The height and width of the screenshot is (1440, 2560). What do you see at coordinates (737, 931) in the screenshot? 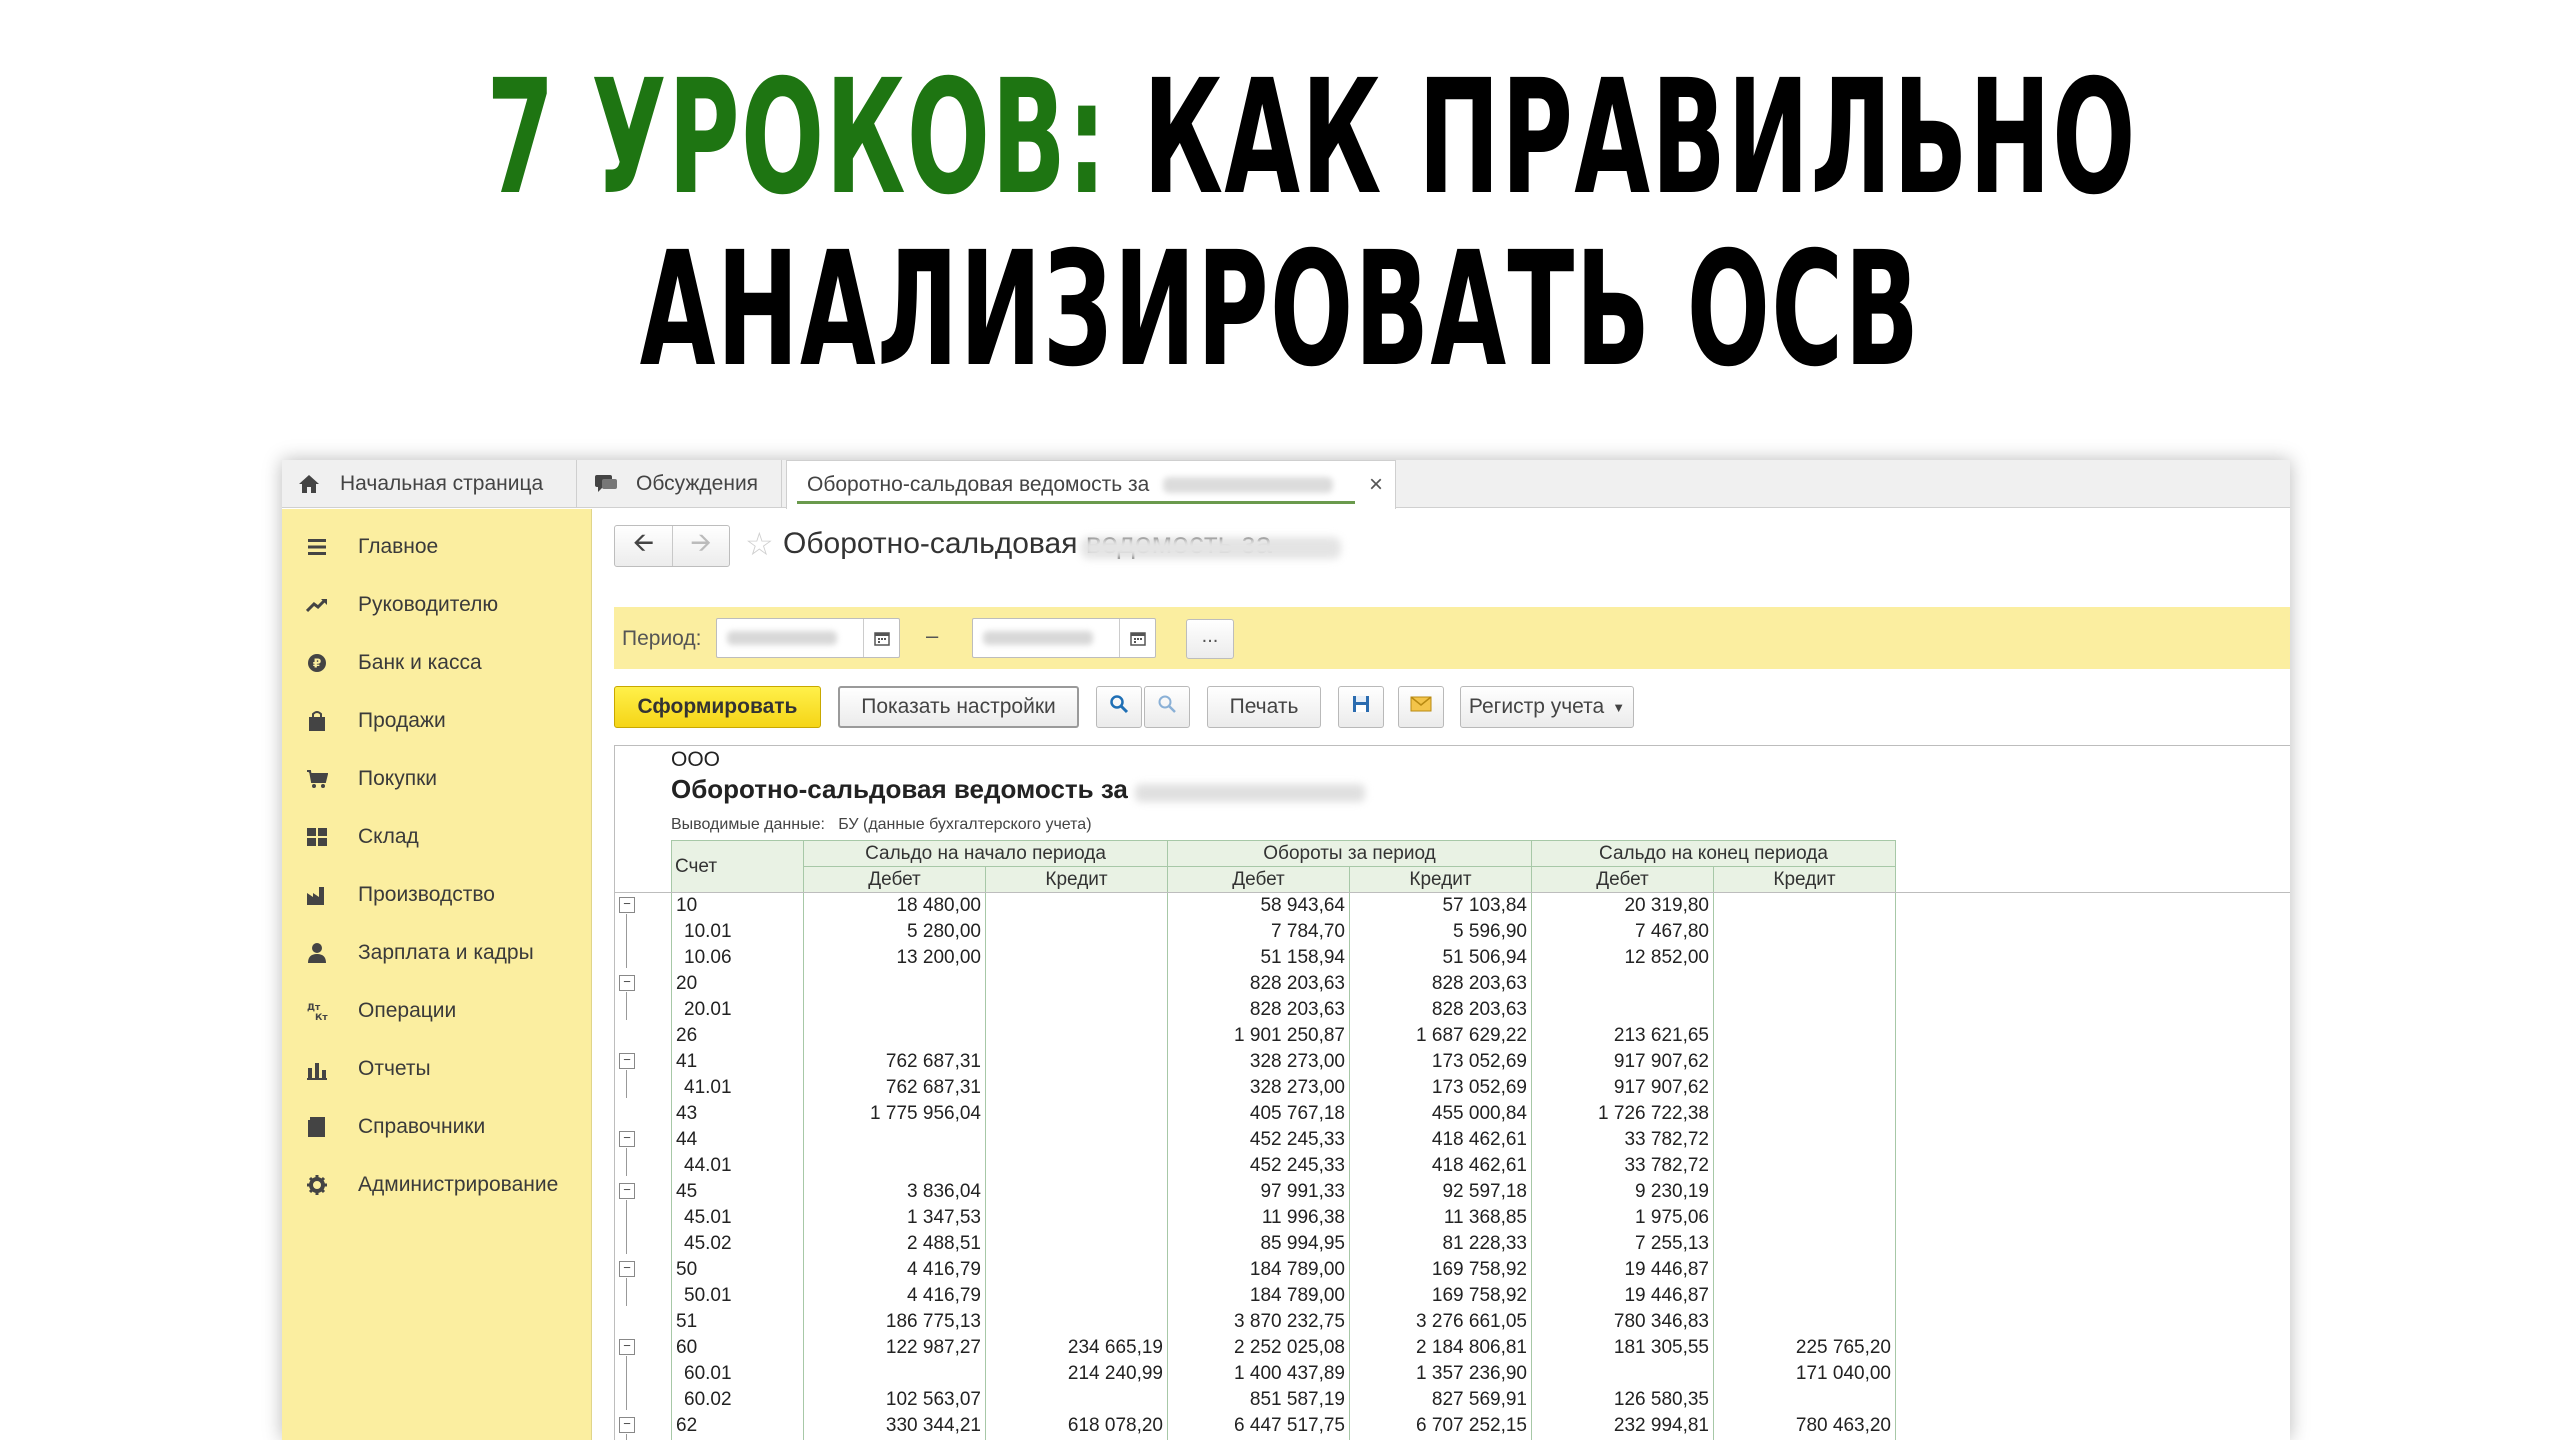
I see `account-cell: 10.01` at bounding box center [737, 931].